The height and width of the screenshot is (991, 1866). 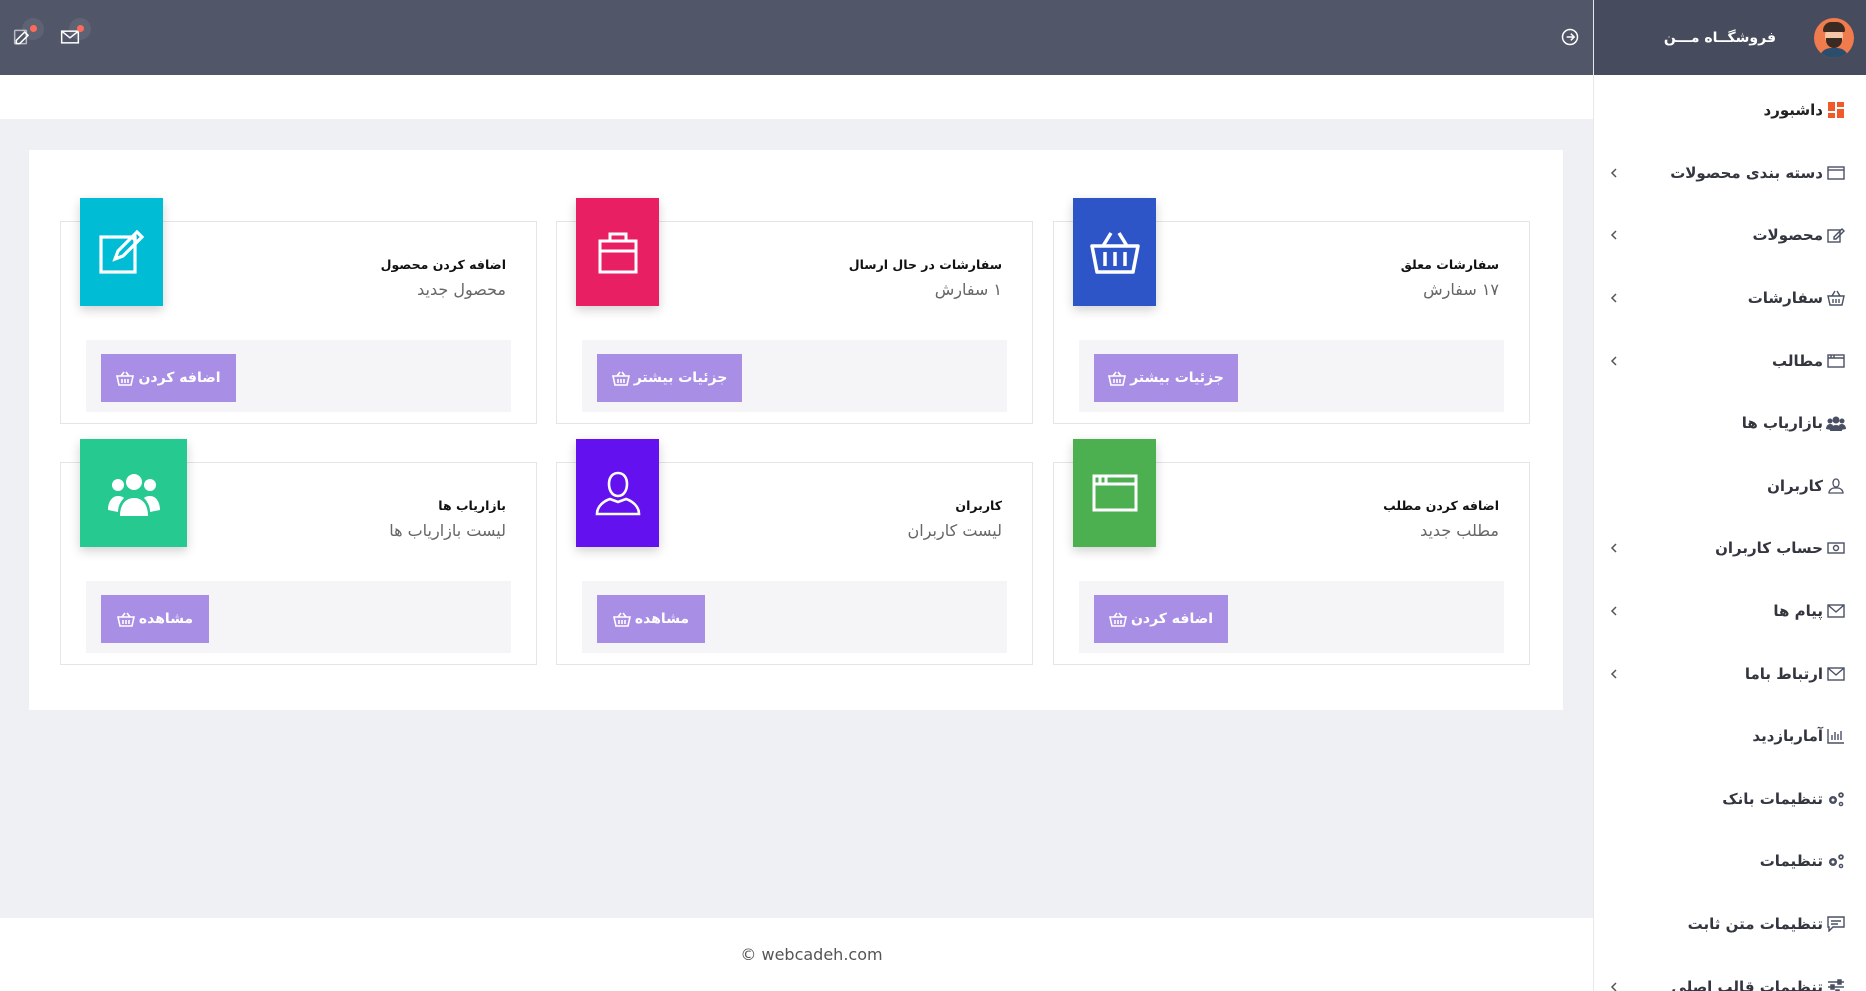 I want to click on sidebar-item-label: دسته بندی محصولات, so click(x=1746, y=172).